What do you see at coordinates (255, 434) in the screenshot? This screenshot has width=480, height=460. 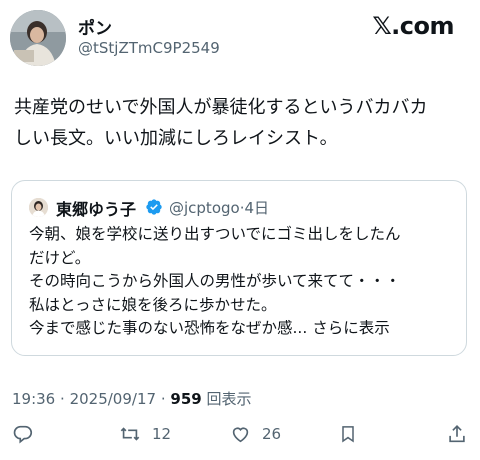 I see `like-button: 26` at bounding box center [255, 434].